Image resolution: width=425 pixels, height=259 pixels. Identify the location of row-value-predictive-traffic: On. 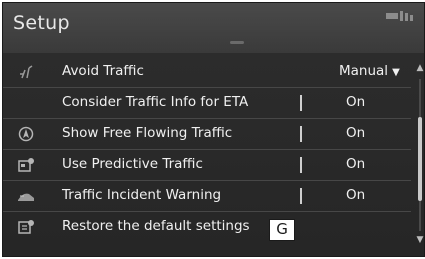
(355, 164).